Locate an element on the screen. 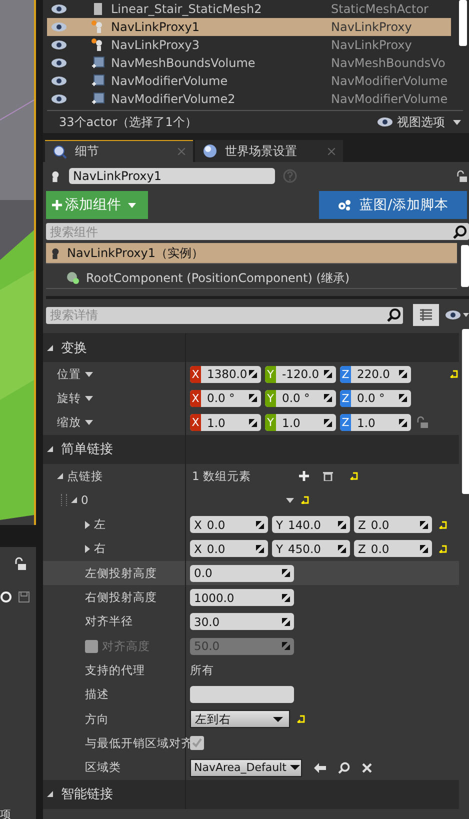 This screenshot has width=469, height=819. property-matrix-button is located at coordinates (426, 315).